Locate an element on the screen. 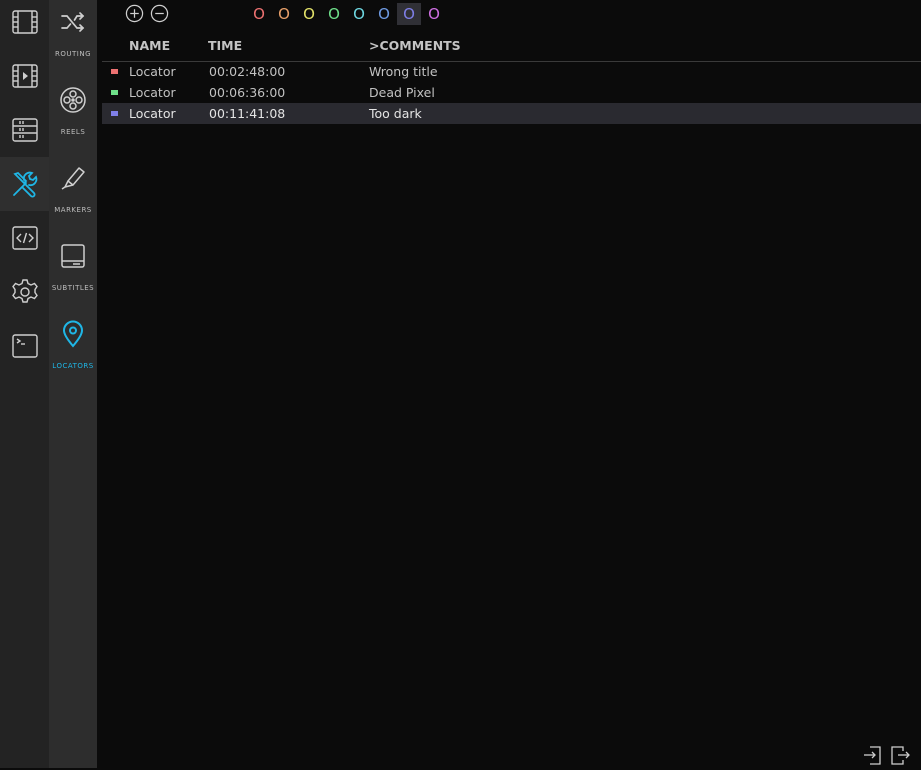  rail-film-button is located at coordinates (24, 24).